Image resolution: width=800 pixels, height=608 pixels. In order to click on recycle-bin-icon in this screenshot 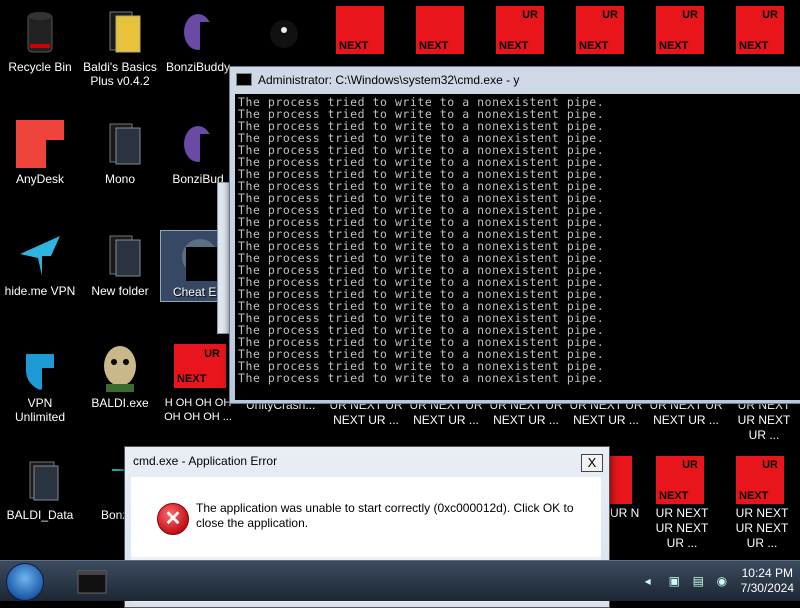, I will do `click(40, 32)`.